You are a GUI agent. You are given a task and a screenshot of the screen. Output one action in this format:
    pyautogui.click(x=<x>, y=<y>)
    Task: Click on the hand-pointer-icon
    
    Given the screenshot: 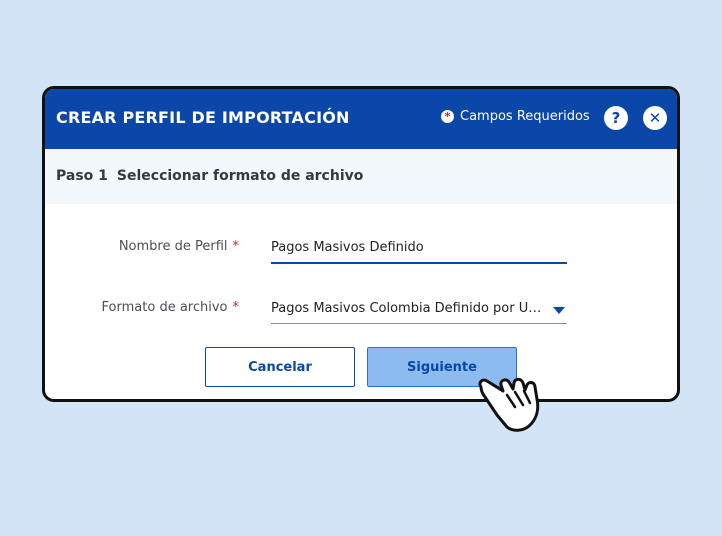 What is the action you would take?
    pyautogui.click(x=509, y=404)
    